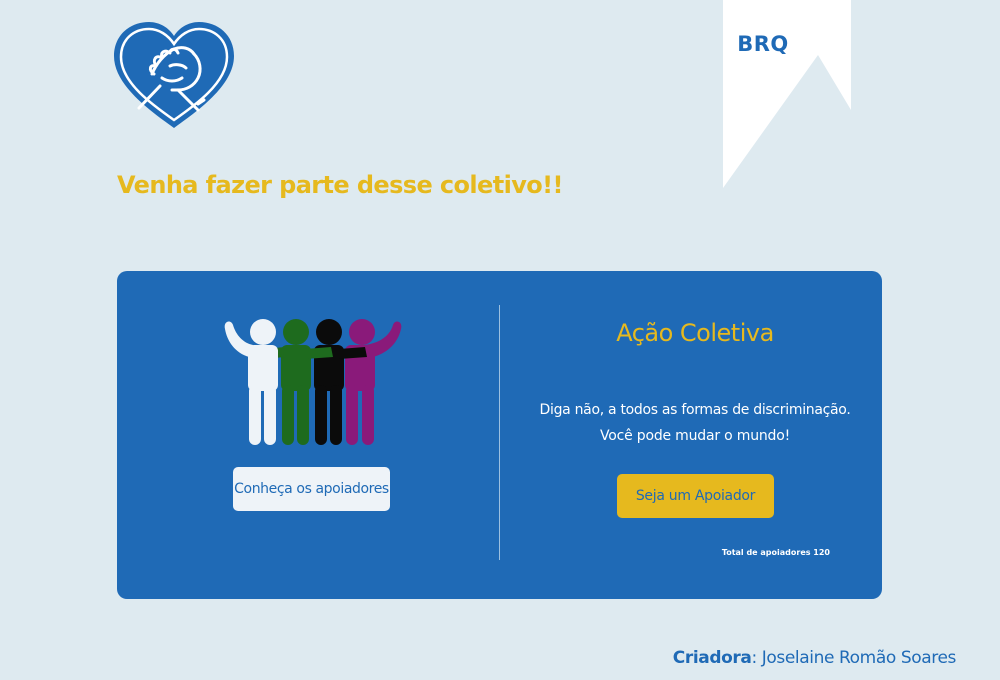 The image size is (1000, 680). Describe the element at coordinates (316, 381) in the screenshot. I see `people-group-icon` at that location.